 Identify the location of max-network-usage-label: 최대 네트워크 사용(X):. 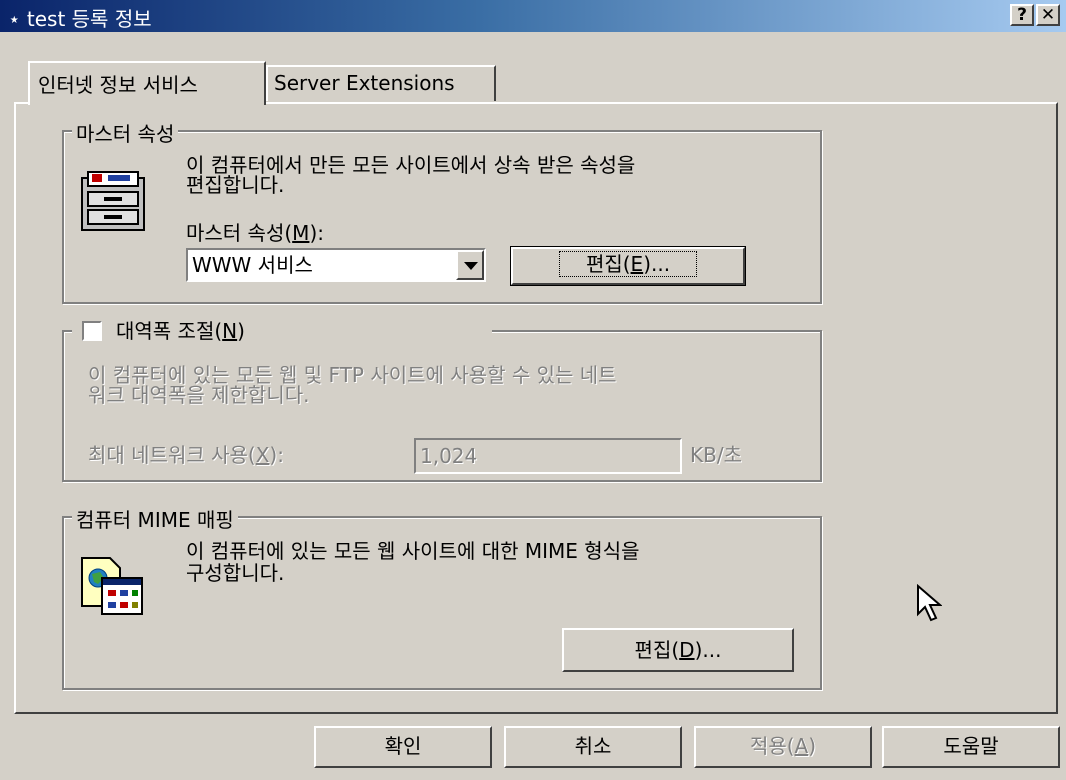
(186, 455).